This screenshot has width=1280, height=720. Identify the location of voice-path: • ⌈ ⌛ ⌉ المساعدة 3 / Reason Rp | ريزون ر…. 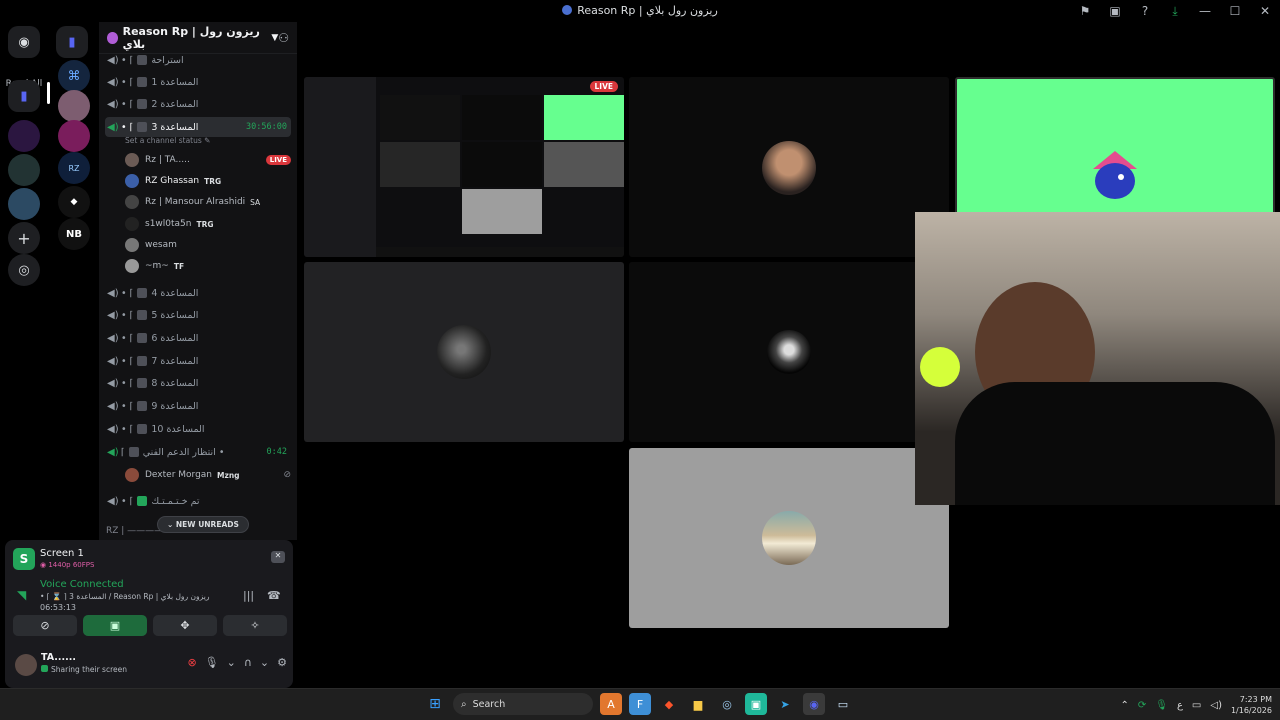
(125, 596).